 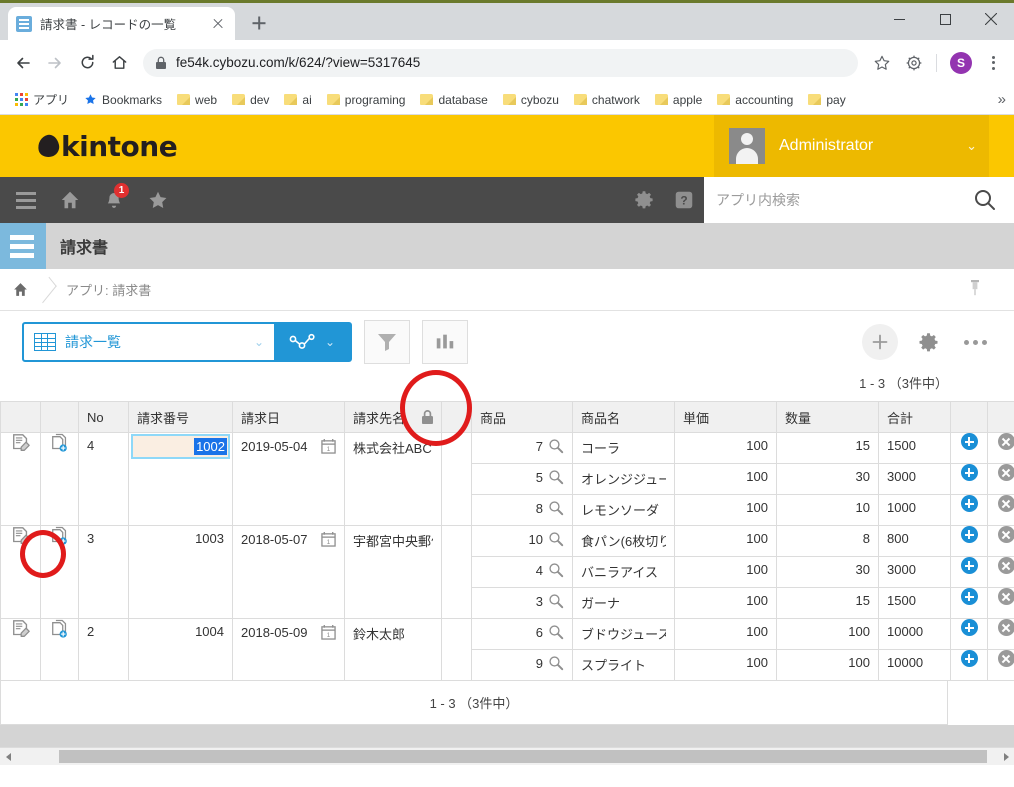 I want to click on cell-product-id: 6, so click(x=522, y=634).